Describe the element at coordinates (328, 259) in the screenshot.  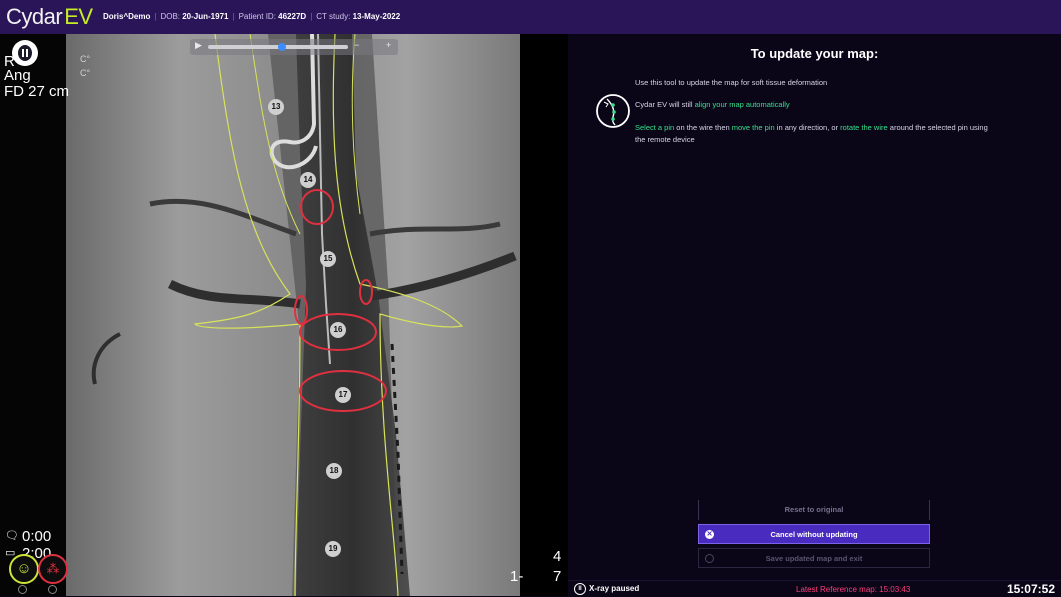
I see `vertebra-label: 15` at that location.